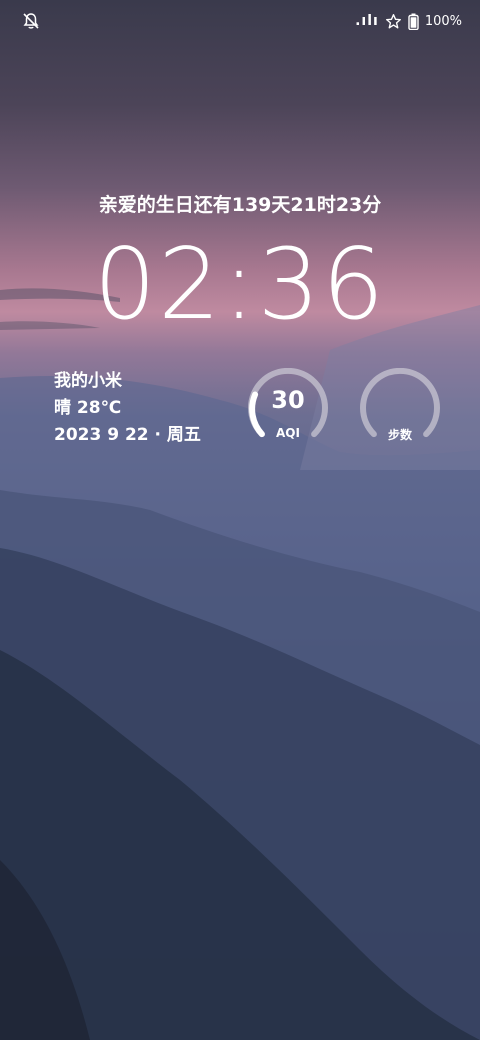 Image resolution: width=480 pixels, height=1040 pixels. What do you see at coordinates (31, 21) in the screenshot?
I see `bell-off-icon` at bounding box center [31, 21].